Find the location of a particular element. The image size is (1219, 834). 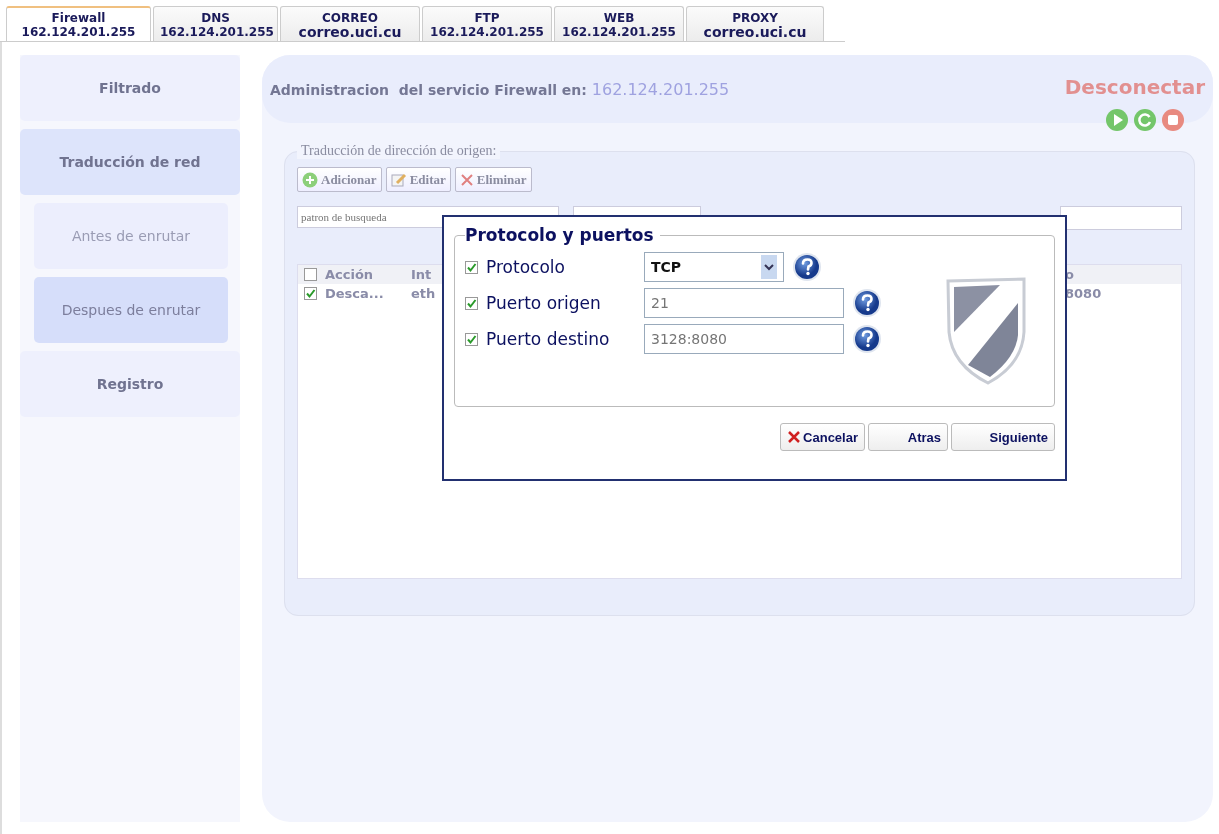

field-label: Puerto origen is located at coordinates (544, 303).